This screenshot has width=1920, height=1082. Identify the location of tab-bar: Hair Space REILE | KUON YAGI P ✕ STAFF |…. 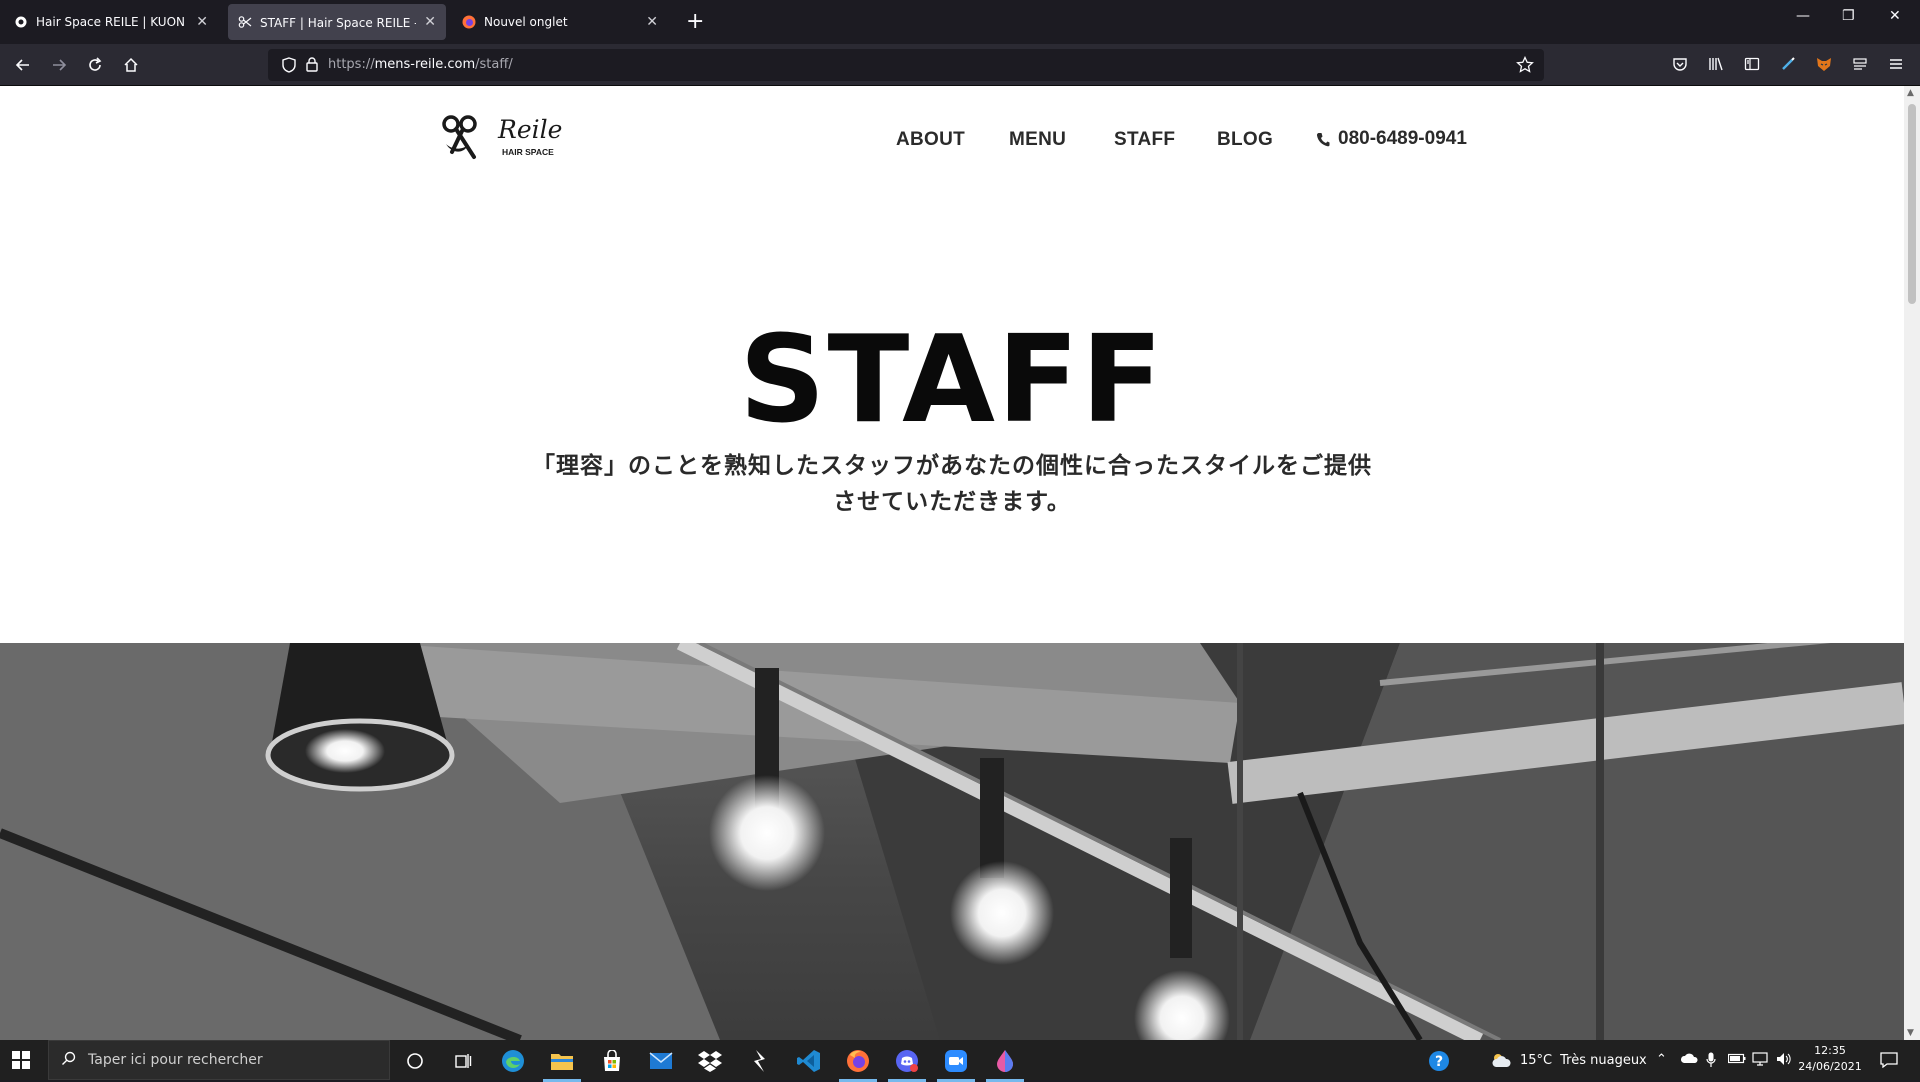
(960, 22).